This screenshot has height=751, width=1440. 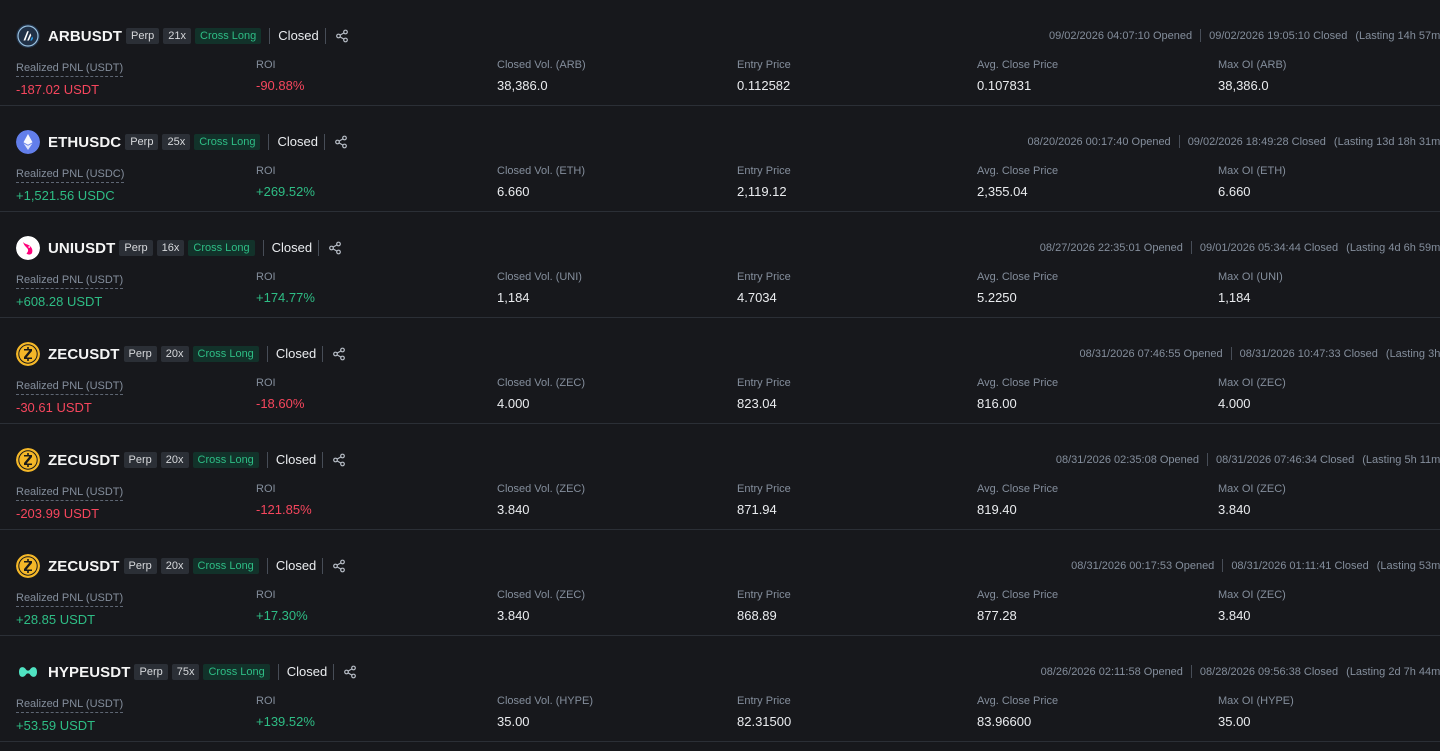 What do you see at coordinates (541, 76) in the screenshot?
I see `closed-volume-field: Closed Vol. (ARB) 38,386.0` at bounding box center [541, 76].